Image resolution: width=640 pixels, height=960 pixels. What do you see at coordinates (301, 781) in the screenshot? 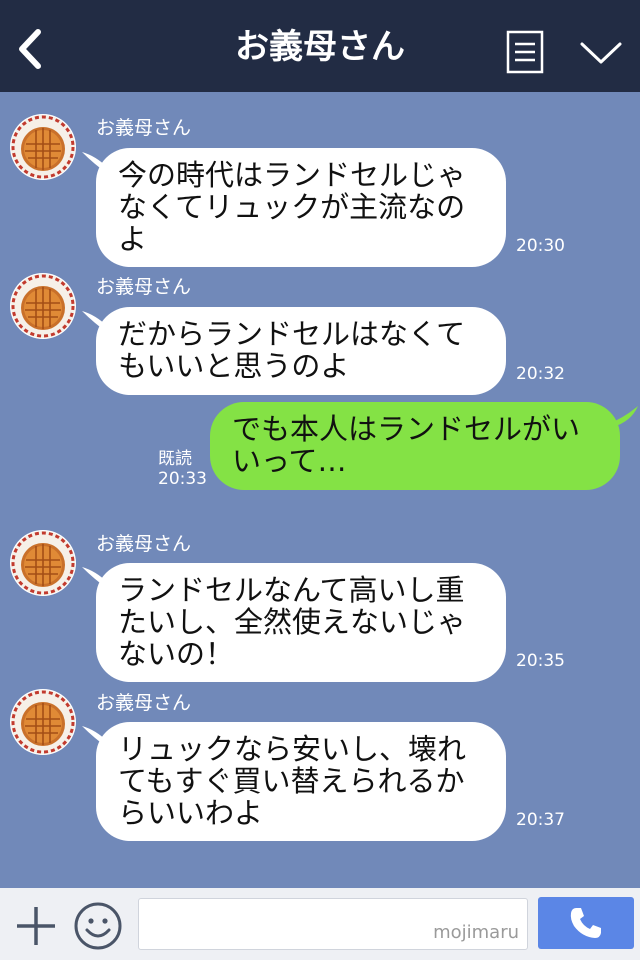
I see `message-bubble: リュックなら安いし、壊れ てもすぐ買い替えられるか らいいわよ` at bounding box center [301, 781].